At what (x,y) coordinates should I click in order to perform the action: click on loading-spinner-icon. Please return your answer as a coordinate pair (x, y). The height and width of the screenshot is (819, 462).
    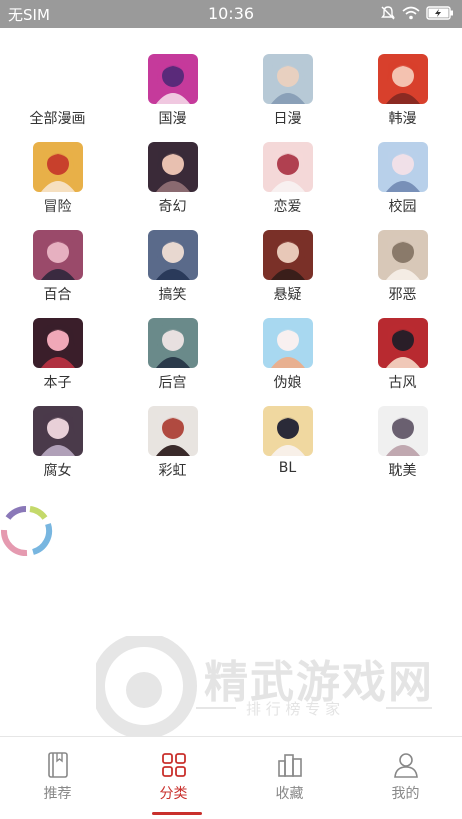
    Looking at the image, I should click on (27, 530).